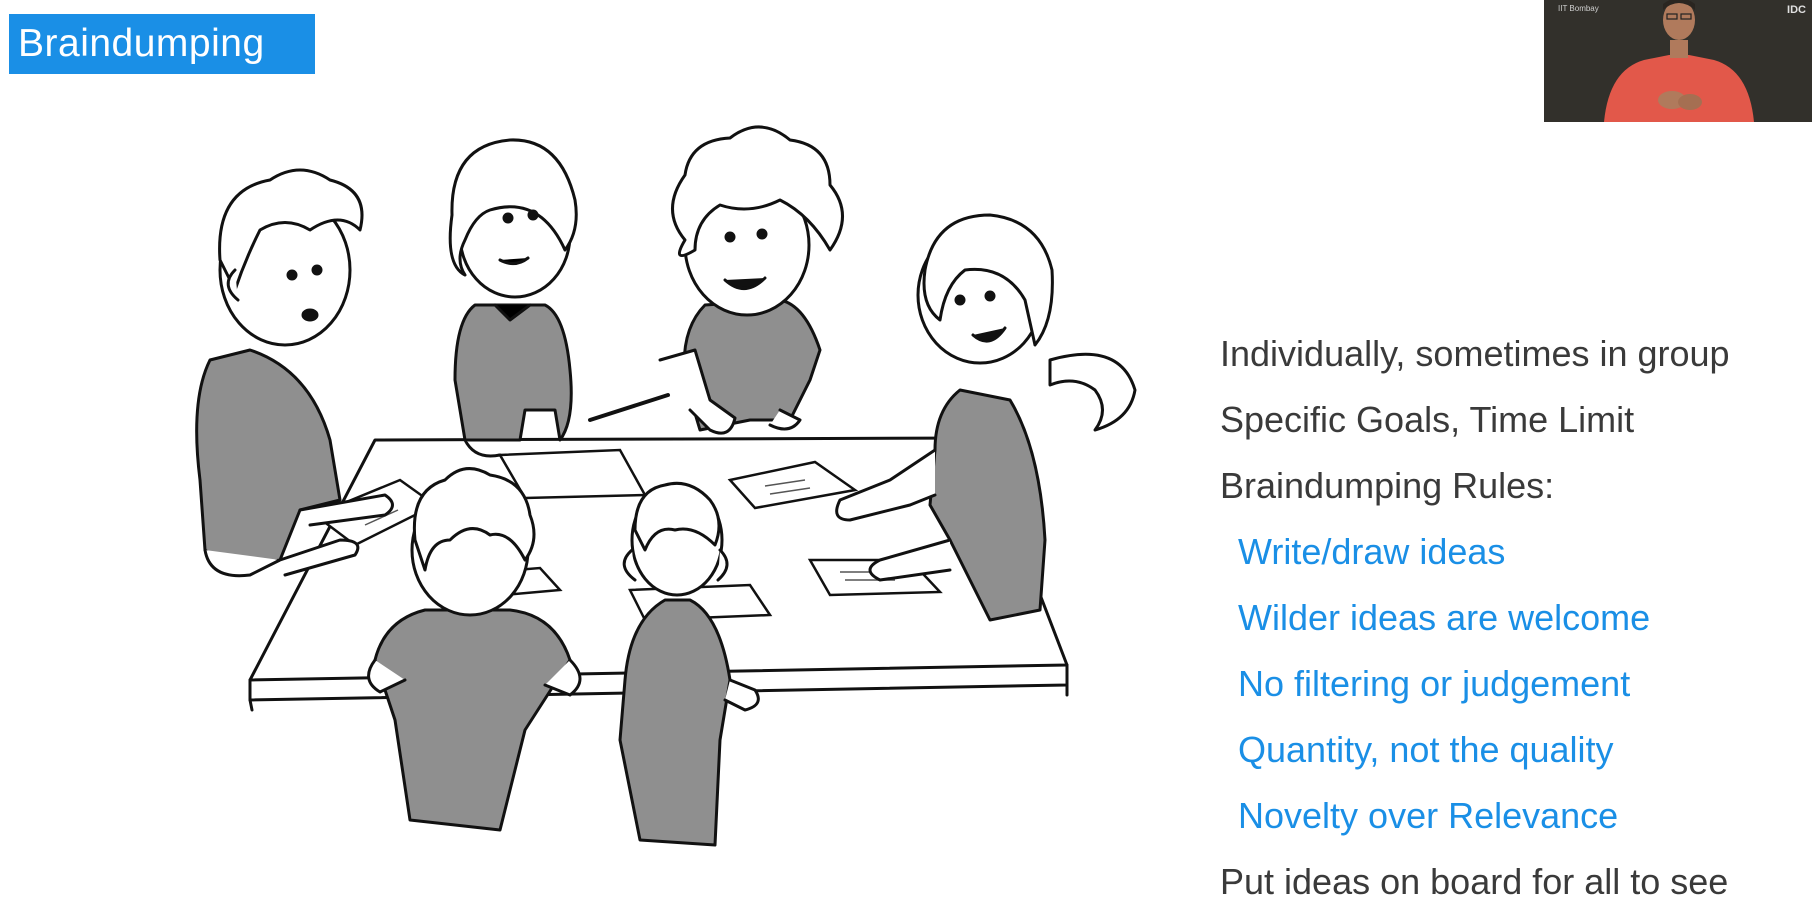 Image resolution: width=1812 pixels, height=909 pixels. I want to click on slide-title: Braindumping, so click(162, 44).